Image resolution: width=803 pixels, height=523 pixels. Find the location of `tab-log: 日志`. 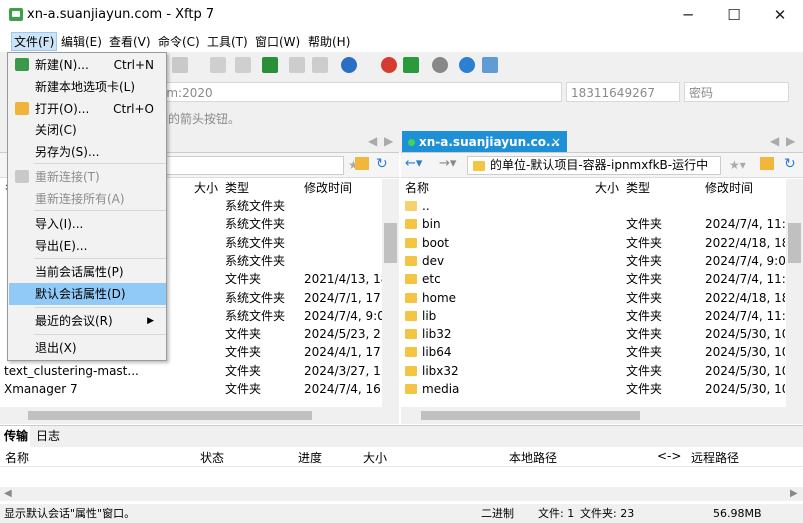

tab-log: 日志 is located at coordinates (48, 436).